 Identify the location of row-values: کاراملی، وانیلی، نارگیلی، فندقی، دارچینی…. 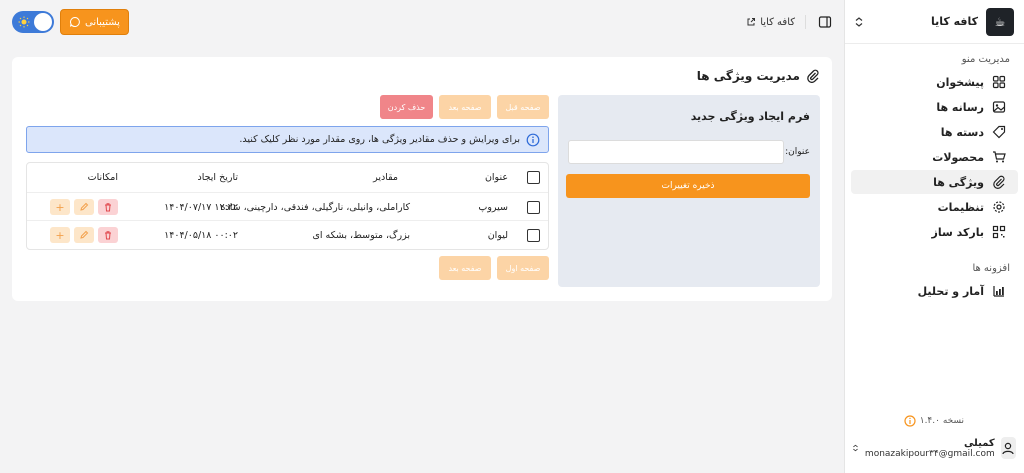
(315, 207).